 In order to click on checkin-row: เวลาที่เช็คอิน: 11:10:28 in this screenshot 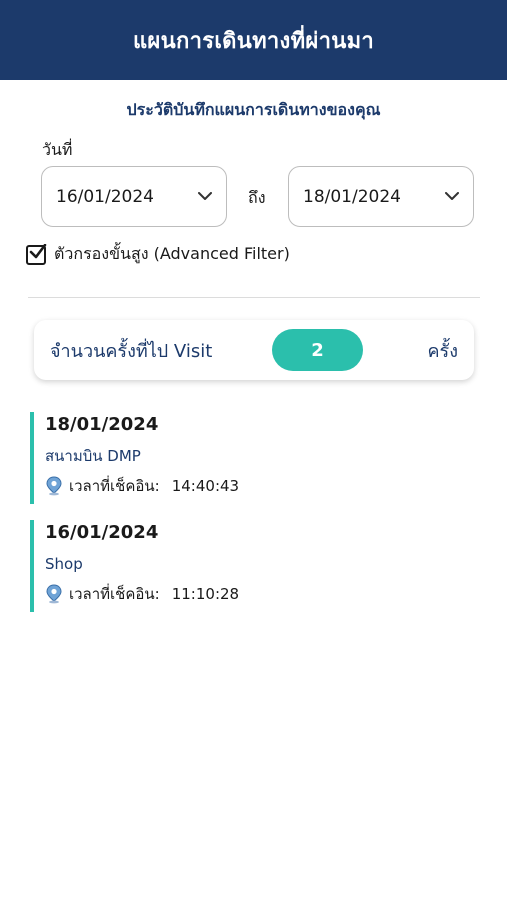, I will do `click(257, 594)`.